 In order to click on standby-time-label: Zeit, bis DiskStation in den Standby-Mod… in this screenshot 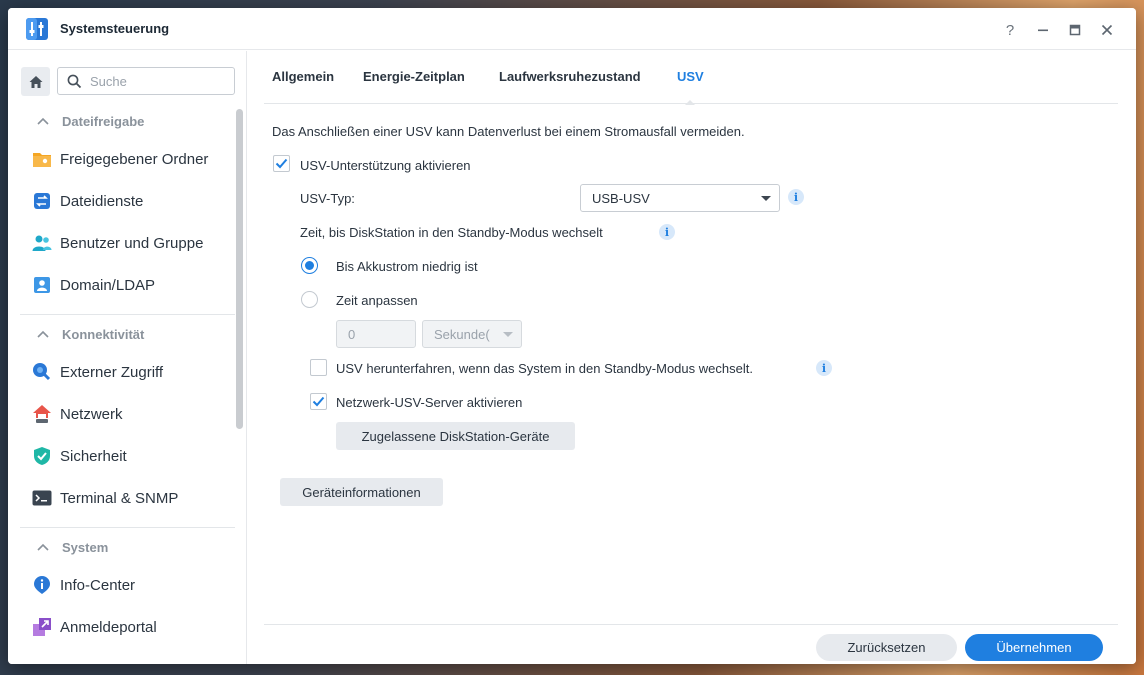, I will do `click(451, 232)`.